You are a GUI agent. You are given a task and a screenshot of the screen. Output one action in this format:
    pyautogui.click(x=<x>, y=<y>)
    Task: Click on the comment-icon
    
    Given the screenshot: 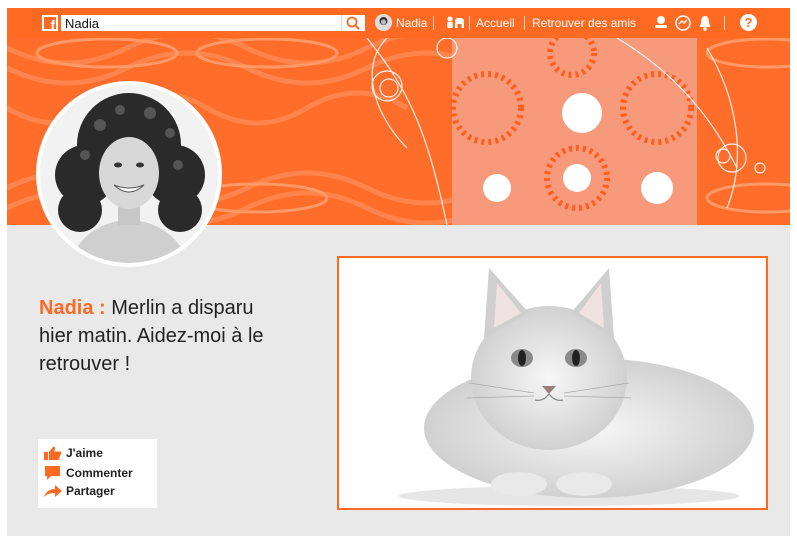 What is the action you would take?
    pyautogui.click(x=52, y=473)
    